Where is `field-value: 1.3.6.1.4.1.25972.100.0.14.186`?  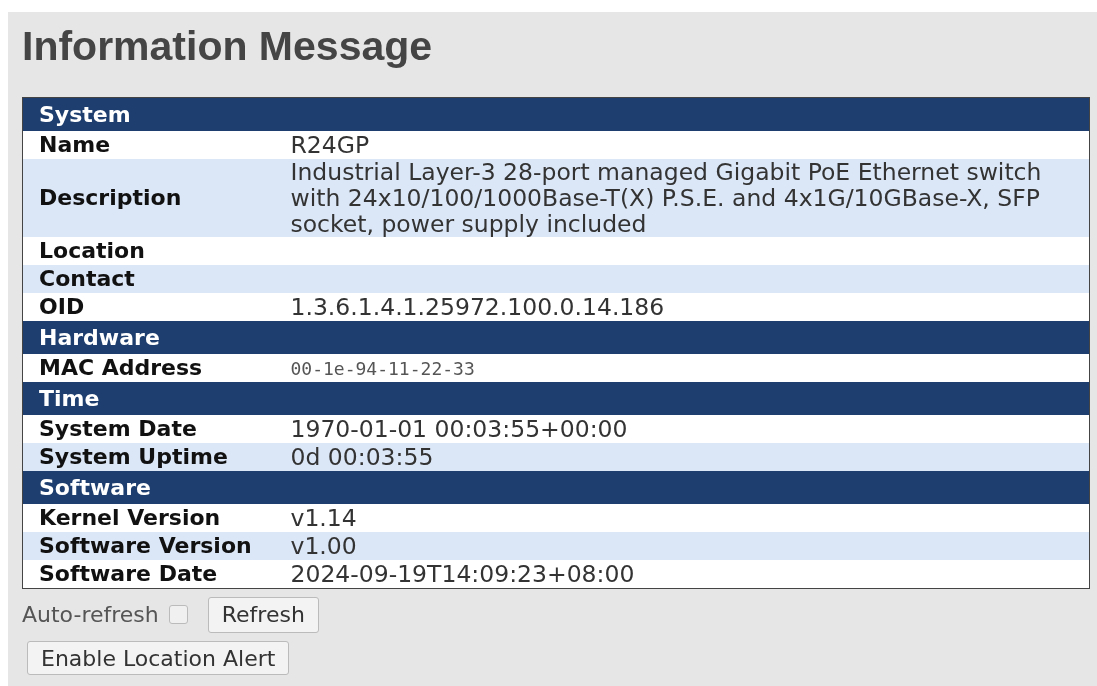
field-value: 1.3.6.1.4.1.25972.100.0.14.186 is located at coordinates (477, 307).